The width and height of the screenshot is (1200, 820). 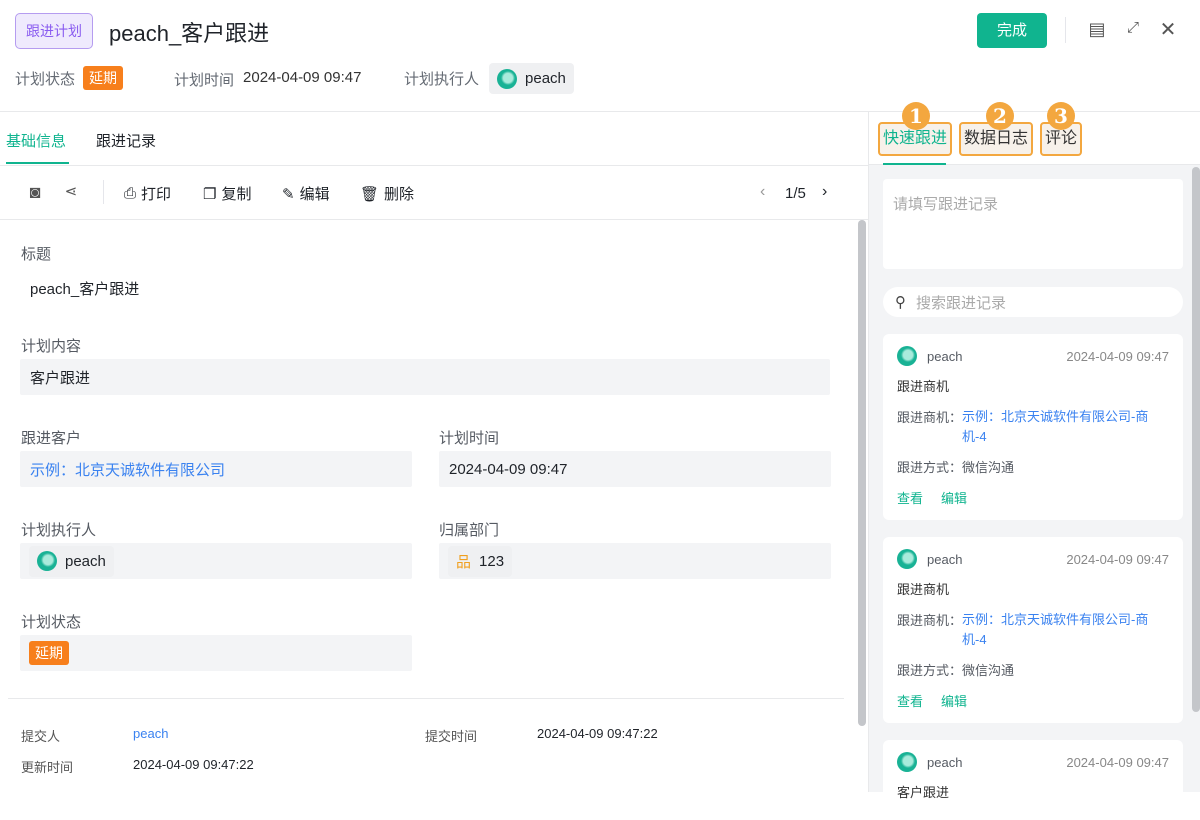 What do you see at coordinates (51, 346) in the screenshot?
I see `field-label: 计划内容` at bounding box center [51, 346].